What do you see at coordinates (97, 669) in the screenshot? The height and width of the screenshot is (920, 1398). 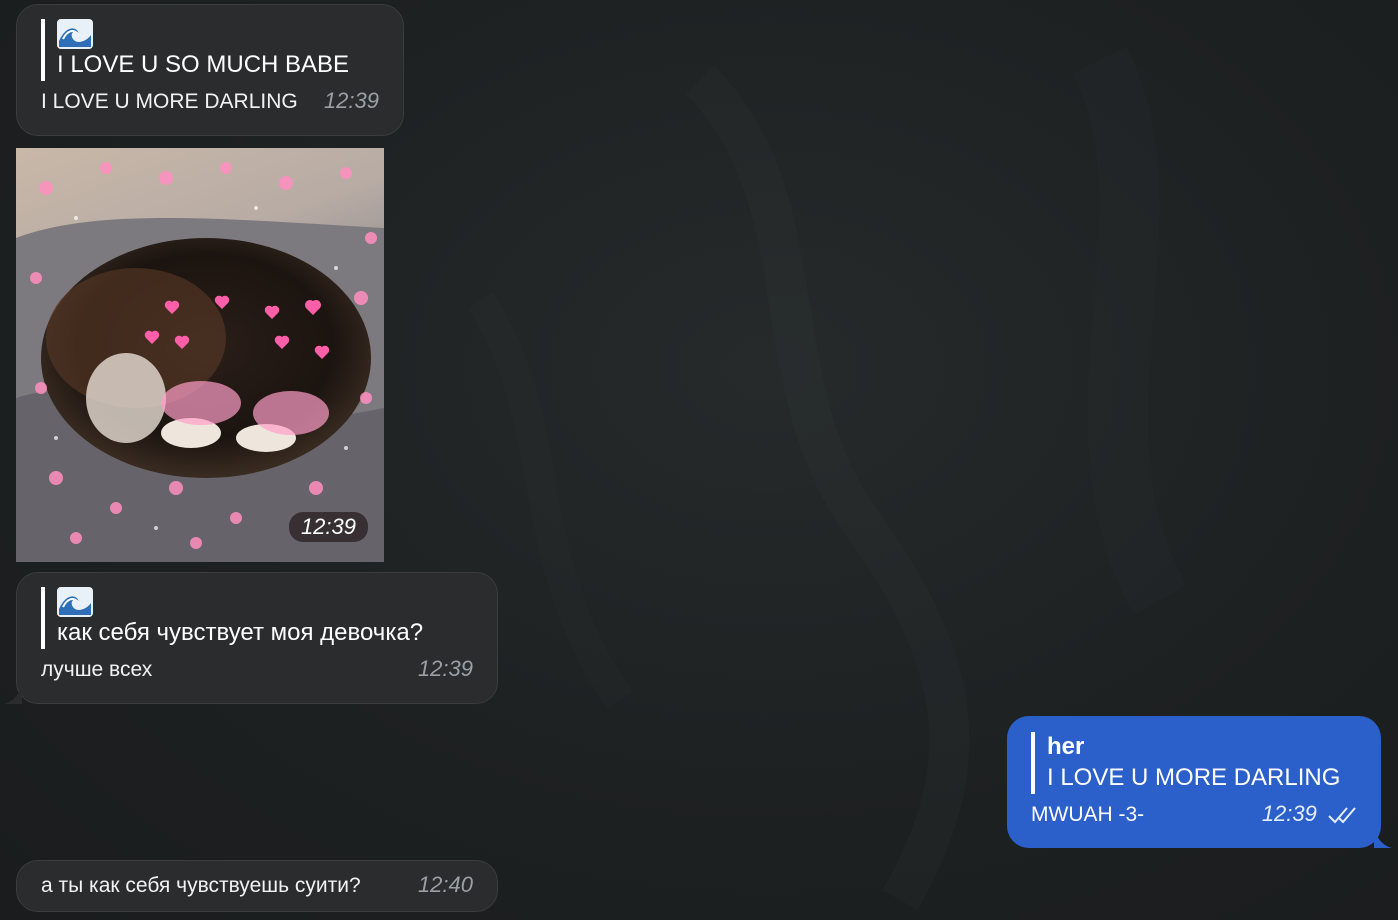 I see `message-text: лучше всех` at bounding box center [97, 669].